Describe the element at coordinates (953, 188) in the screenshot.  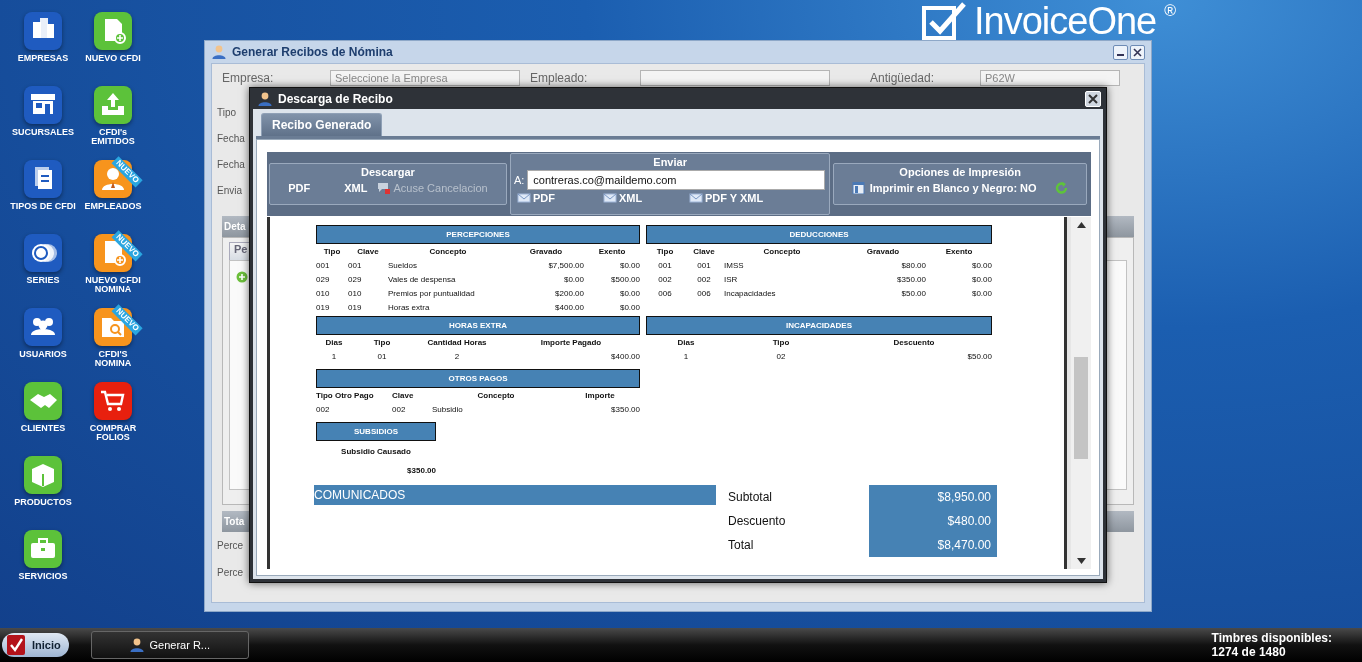
I see `print-option-link: Imprimir en Blanco y Negro: NO` at that location.